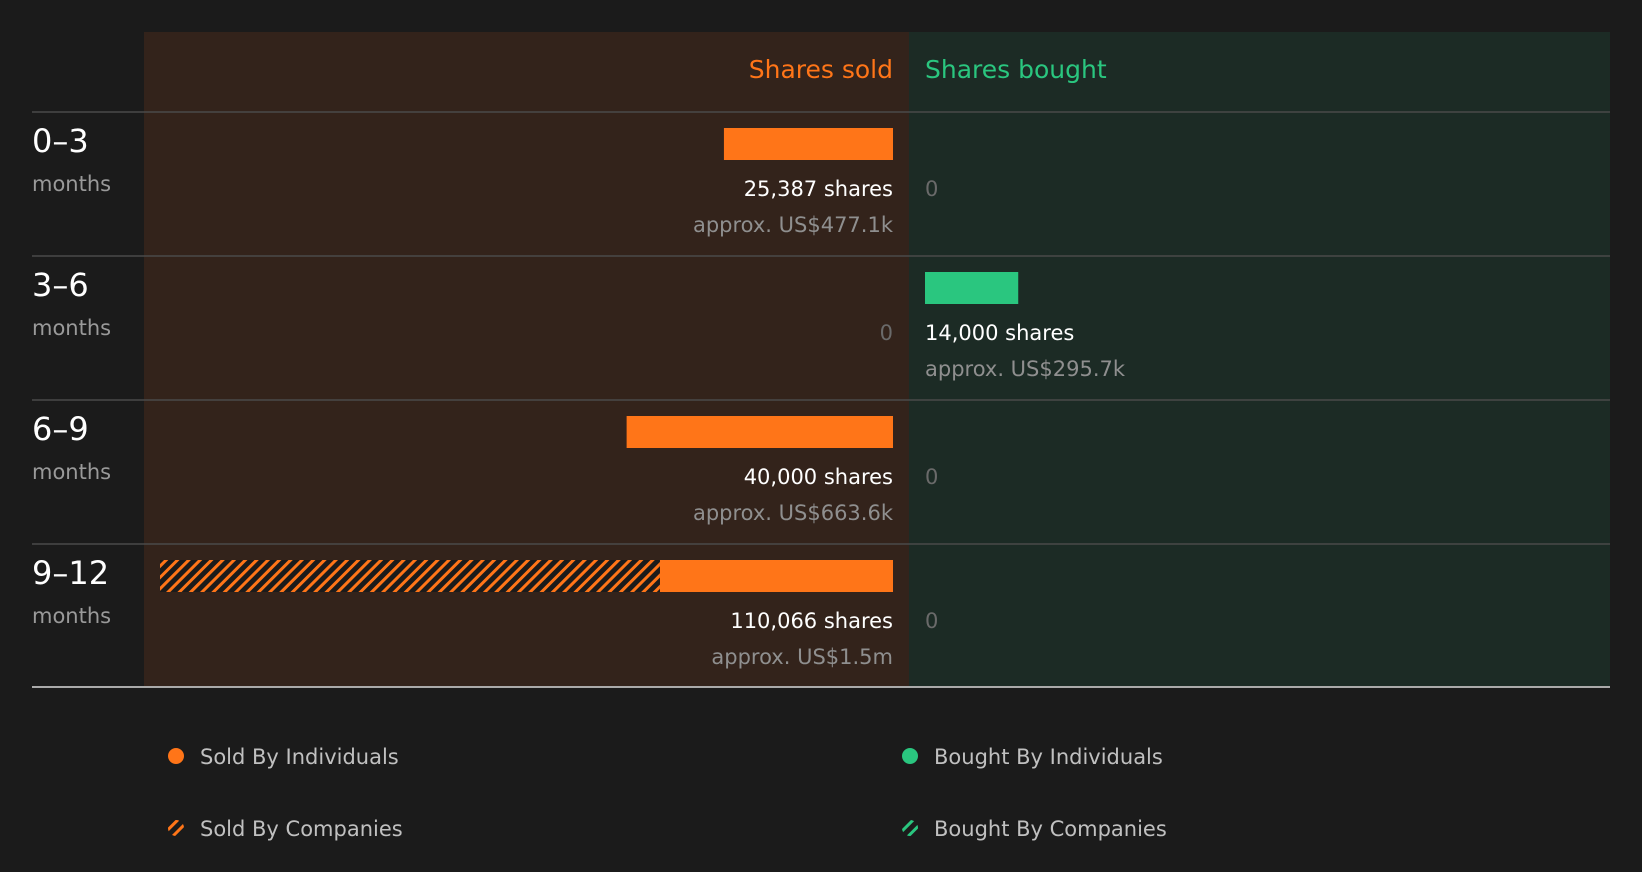 The image size is (1642, 872). What do you see at coordinates (793, 513) in the screenshot?
I see `sold-value-label: approx. US$663.6k` at bounding box center [793, 513].